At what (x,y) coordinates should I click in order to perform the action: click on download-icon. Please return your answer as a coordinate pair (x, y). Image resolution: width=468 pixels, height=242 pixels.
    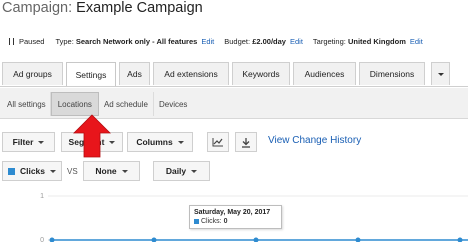
    Looking at the image, I should click on (246, 142).